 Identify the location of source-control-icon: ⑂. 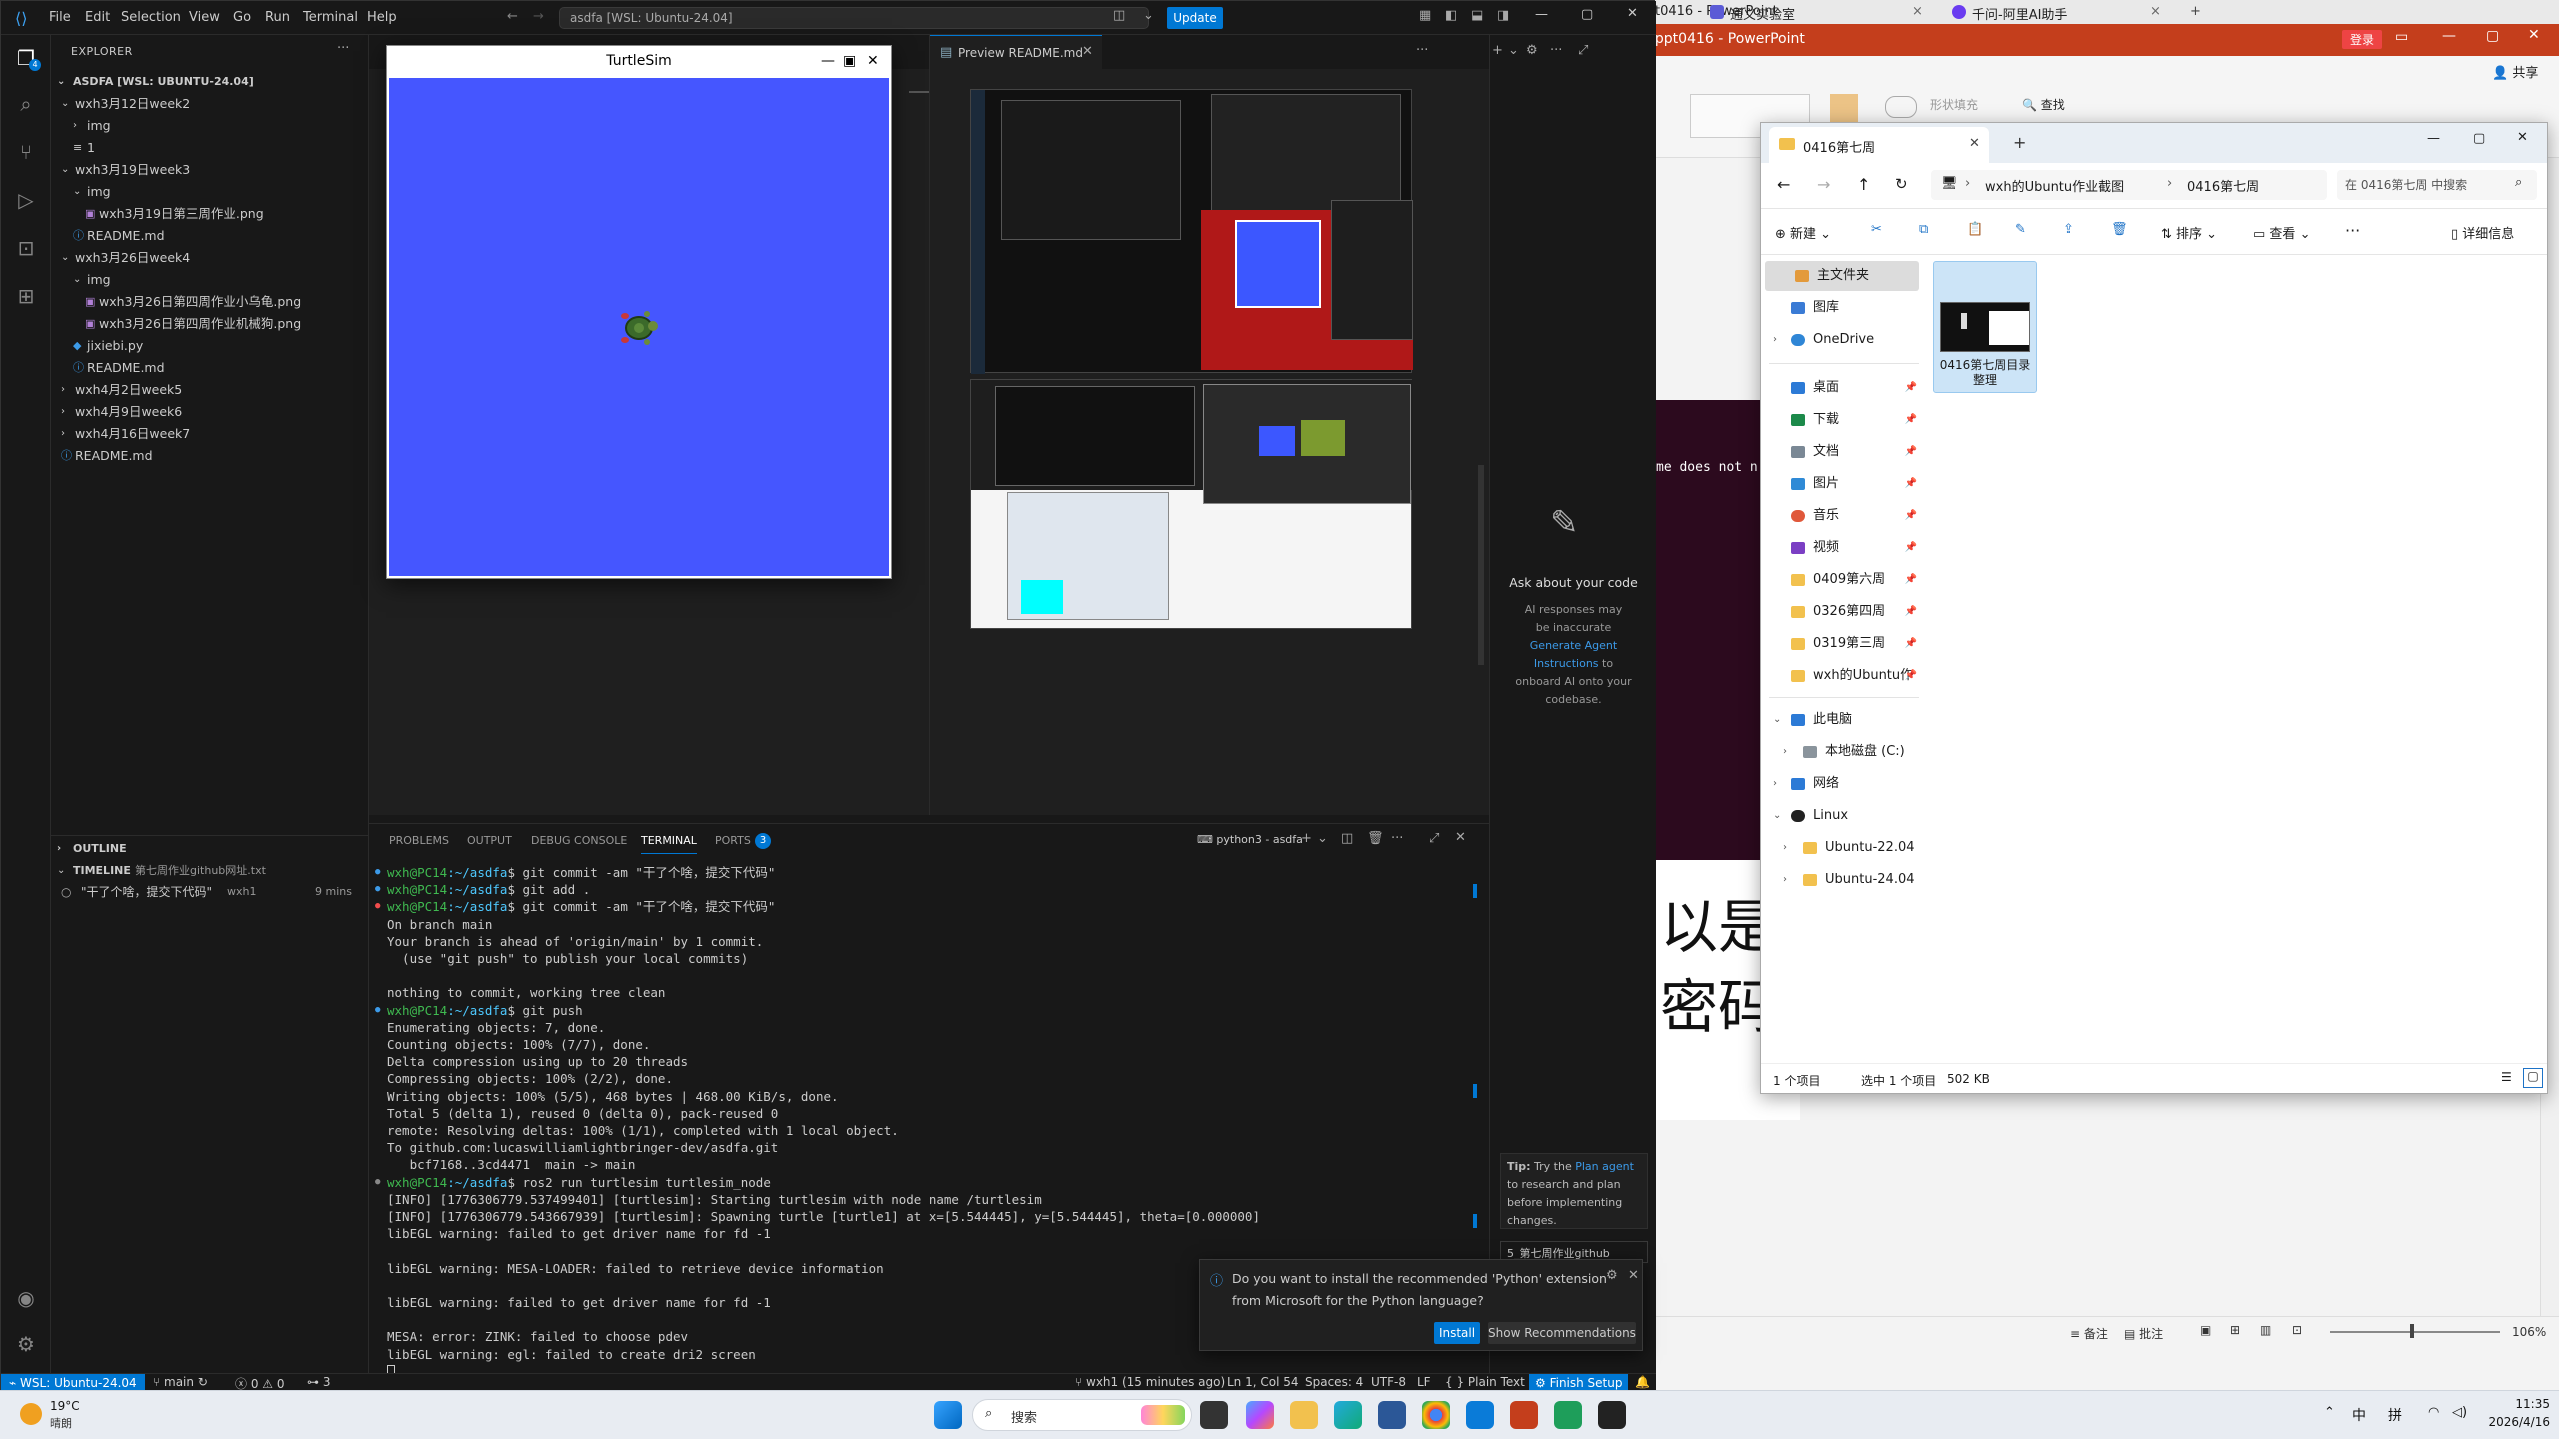
(26, 152).